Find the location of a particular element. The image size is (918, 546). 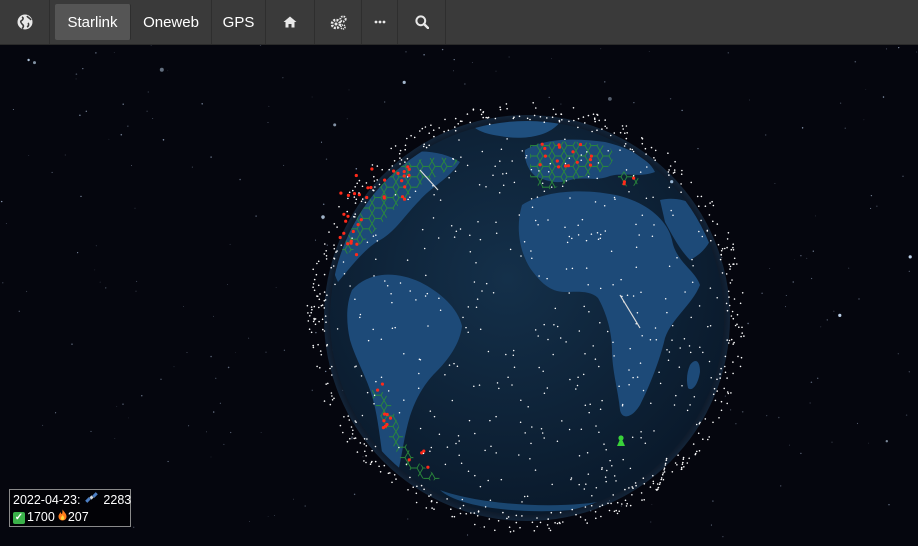

home-button is located at coordinates (290, 22).